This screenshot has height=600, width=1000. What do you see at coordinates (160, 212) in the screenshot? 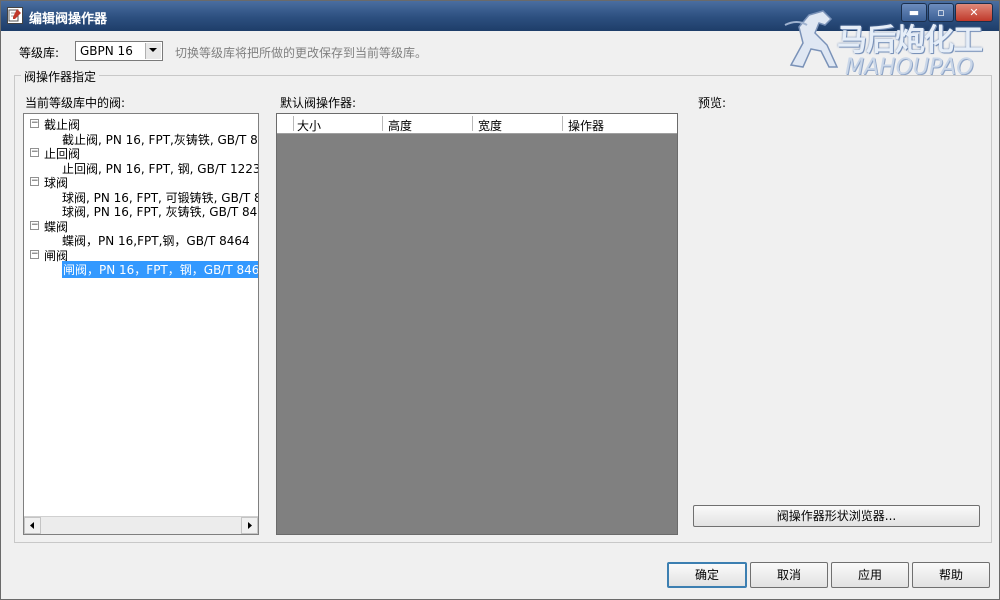
I see `tree-item-label: 球阀, PN 16, FPT, 灰铸铁, GB/T 8464` at bounding box center [160, 212].